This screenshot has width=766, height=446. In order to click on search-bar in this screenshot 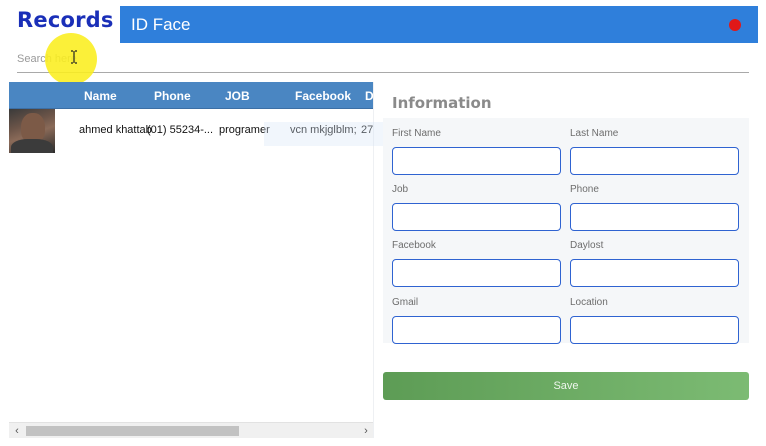, I will do `click(383, 59)`.